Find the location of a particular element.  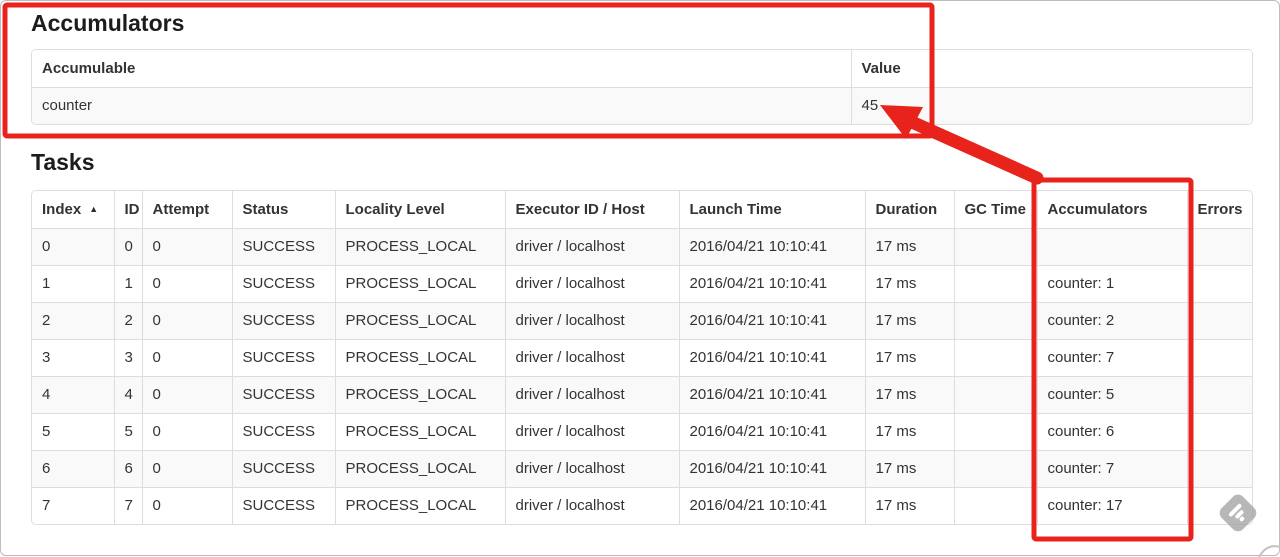

header-accumulable: Accumulable is located at coordinates (442, 69).